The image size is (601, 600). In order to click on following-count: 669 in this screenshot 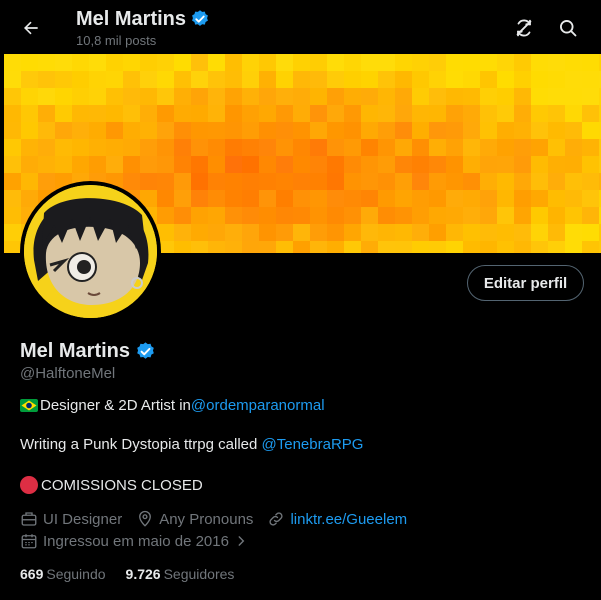, I will do `click(32, 574)`.